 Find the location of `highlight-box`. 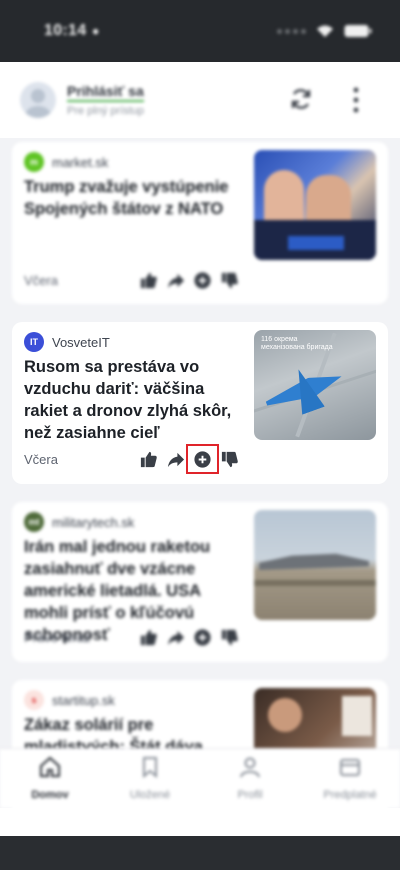

highlight-box is located at coordinates (202, 459).